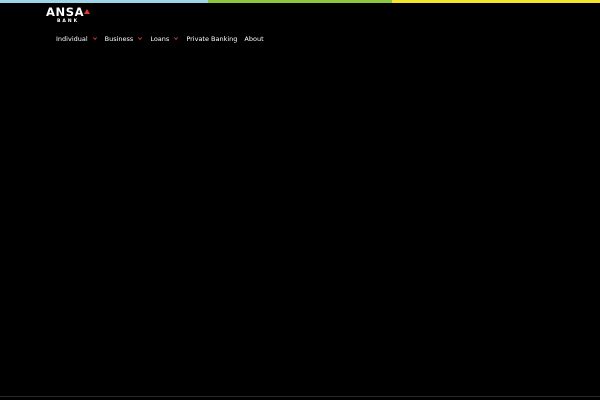  I want to click on logo-subtitle: BANK, so click(68, 21).